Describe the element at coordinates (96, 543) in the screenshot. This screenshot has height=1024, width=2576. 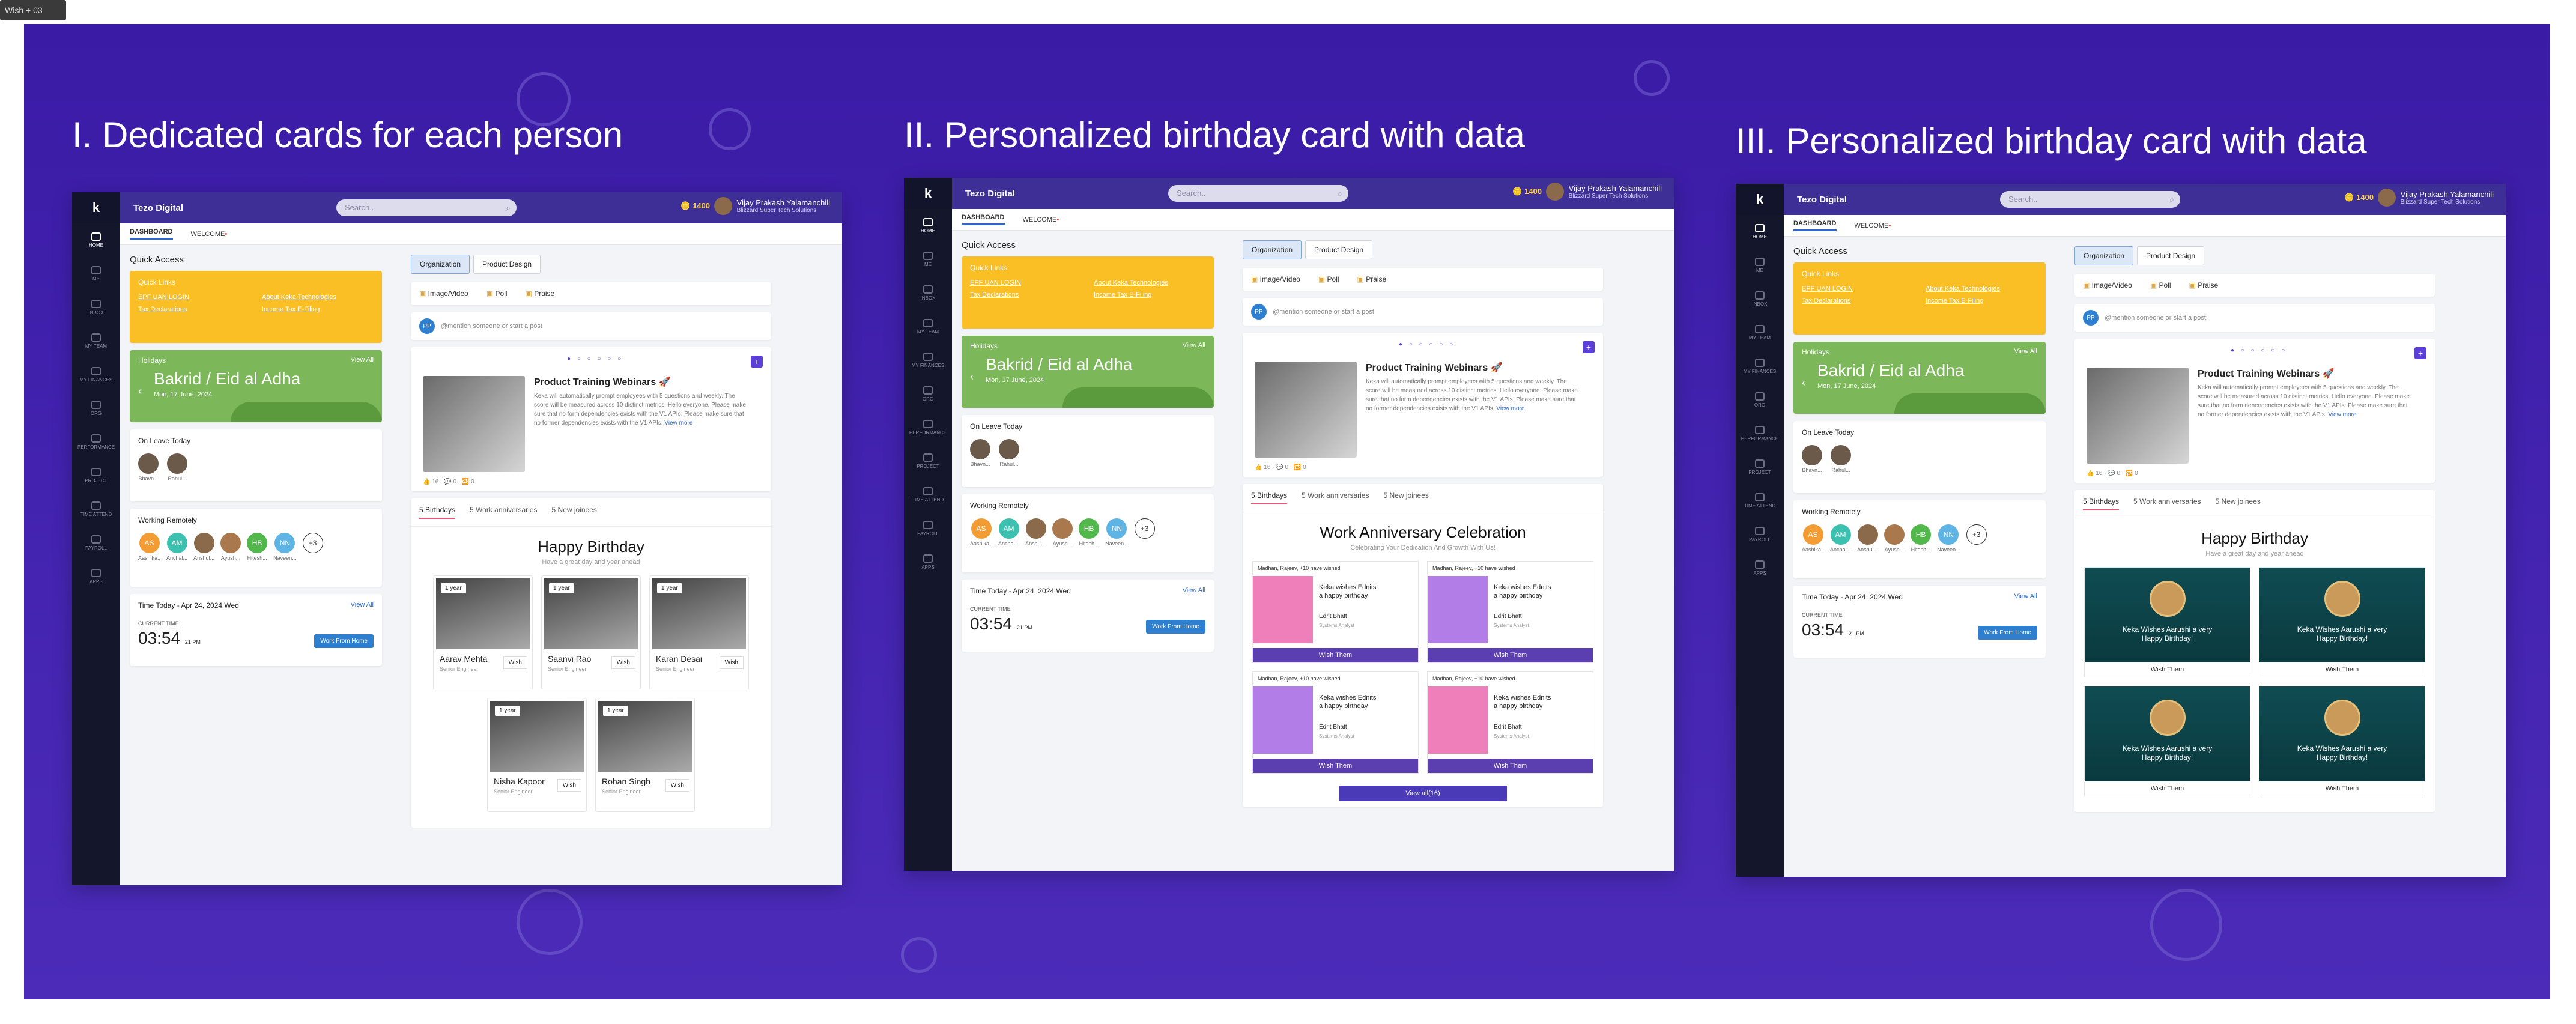
I see `sidebar-item-payroll: PAYROLL` at that location.